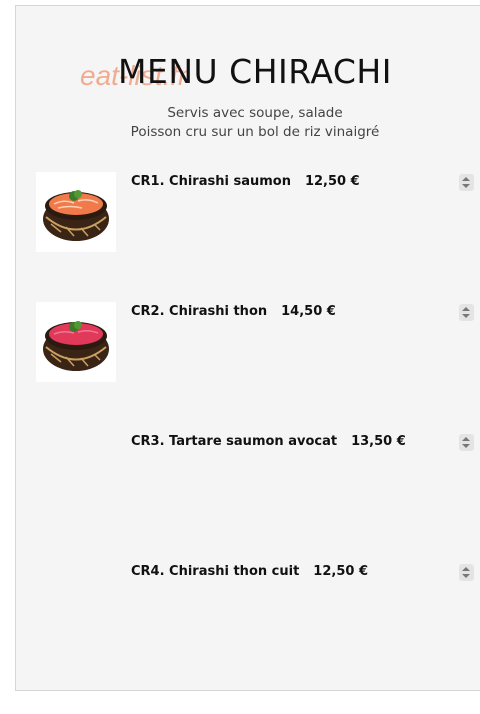 Image resolution: width=480 pixels, height=714 pixels. Describe the element at coordinates (255, 71) in the screenshot. I see `page-title: MENU CHIRACHI` at that location.